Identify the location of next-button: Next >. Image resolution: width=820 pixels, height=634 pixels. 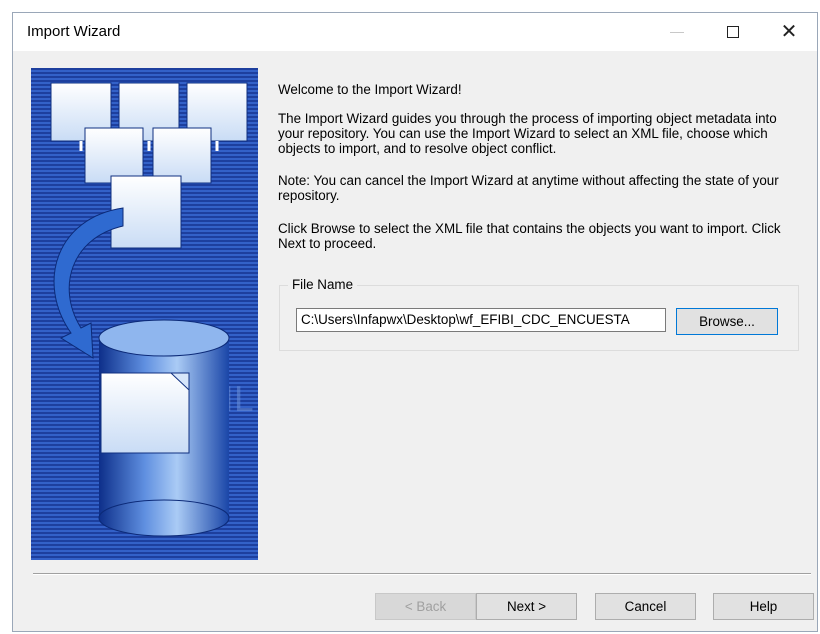
(526, 606).